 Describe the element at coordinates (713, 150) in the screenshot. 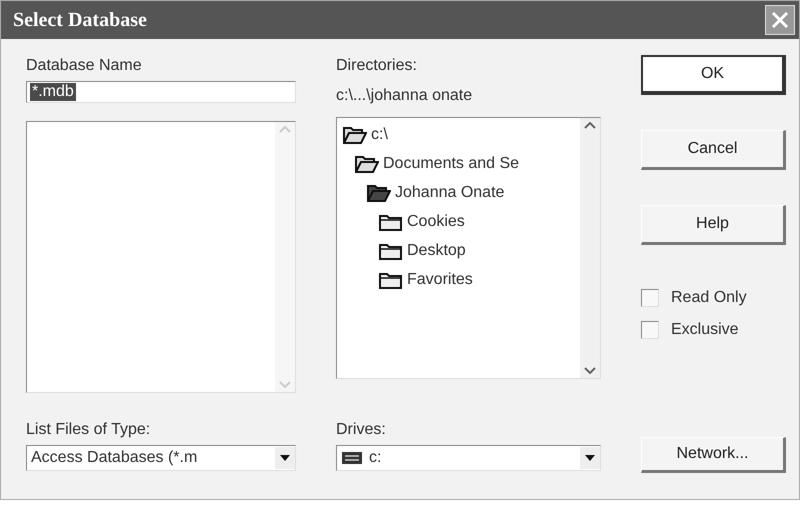

I see `dialog-button: Cancel` at that location.